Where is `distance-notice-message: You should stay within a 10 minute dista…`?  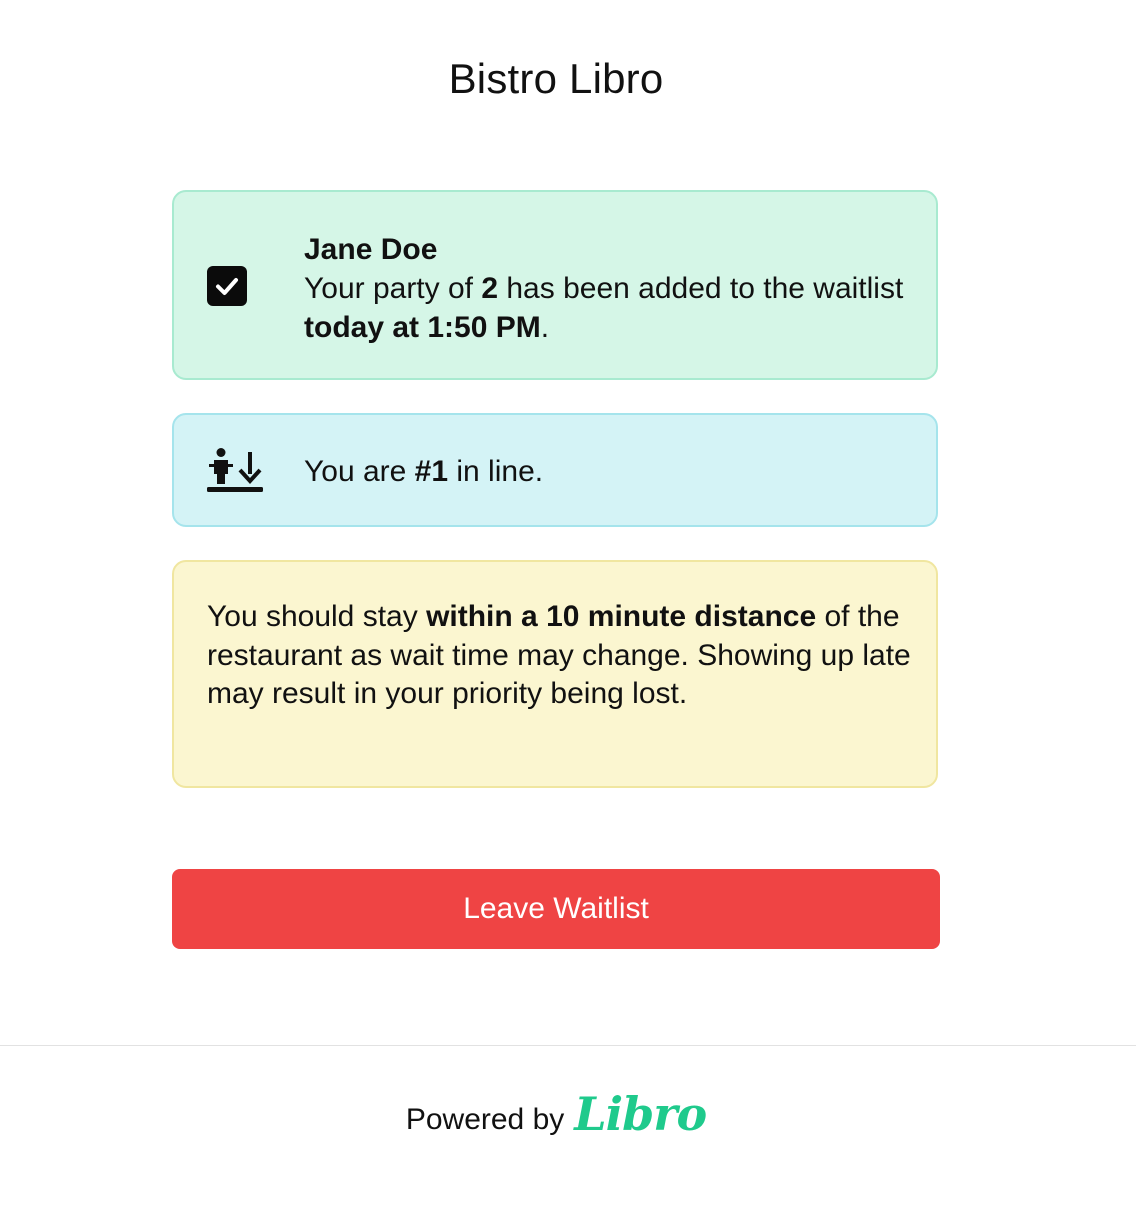
distance-notice-message: You should stay within a 10 minute dista… is located at coordinates (562, 656).